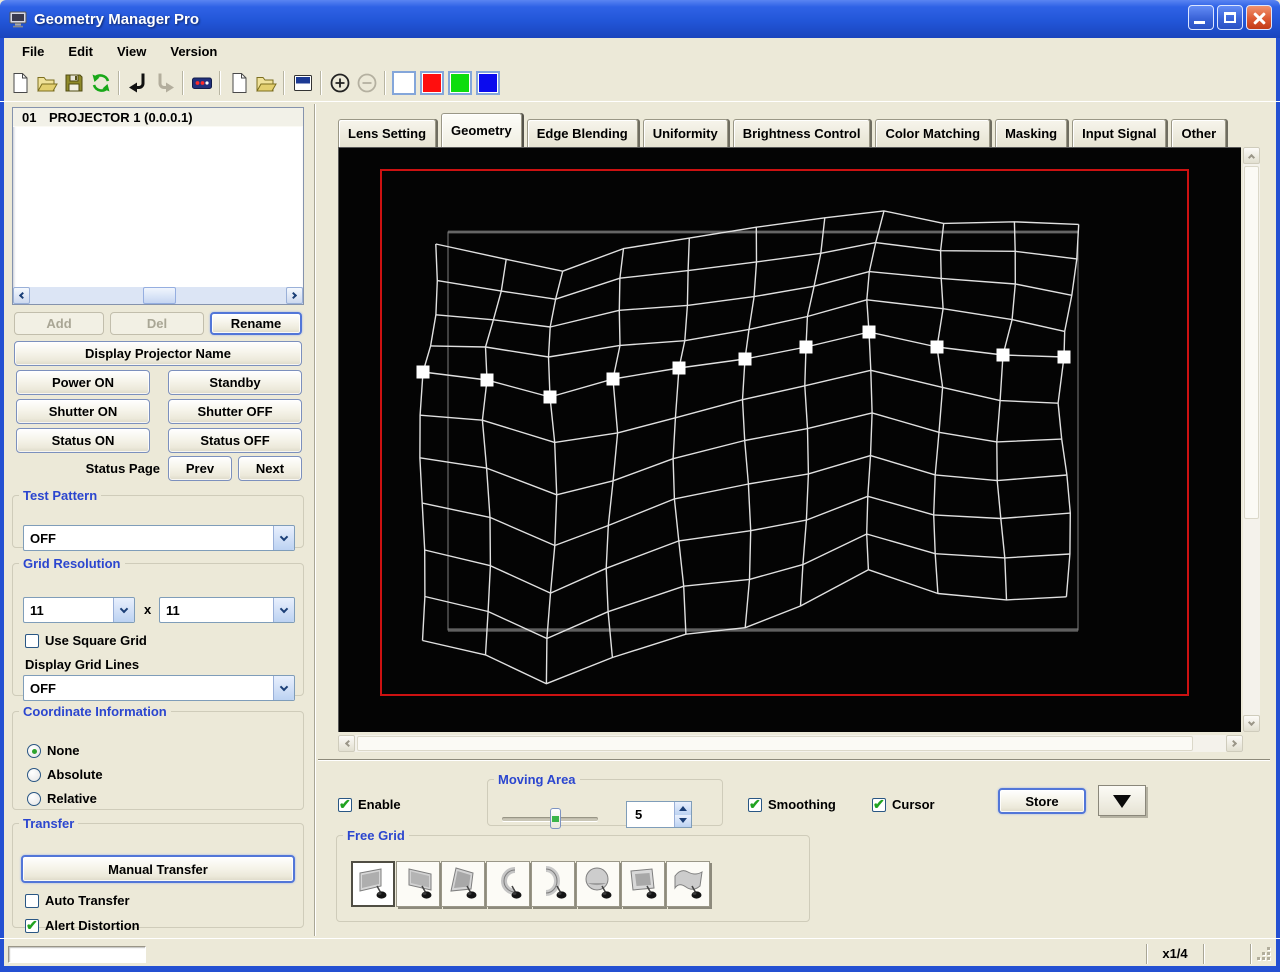  I want to click on smoothing-label: Smoothing, so click(802, 804).